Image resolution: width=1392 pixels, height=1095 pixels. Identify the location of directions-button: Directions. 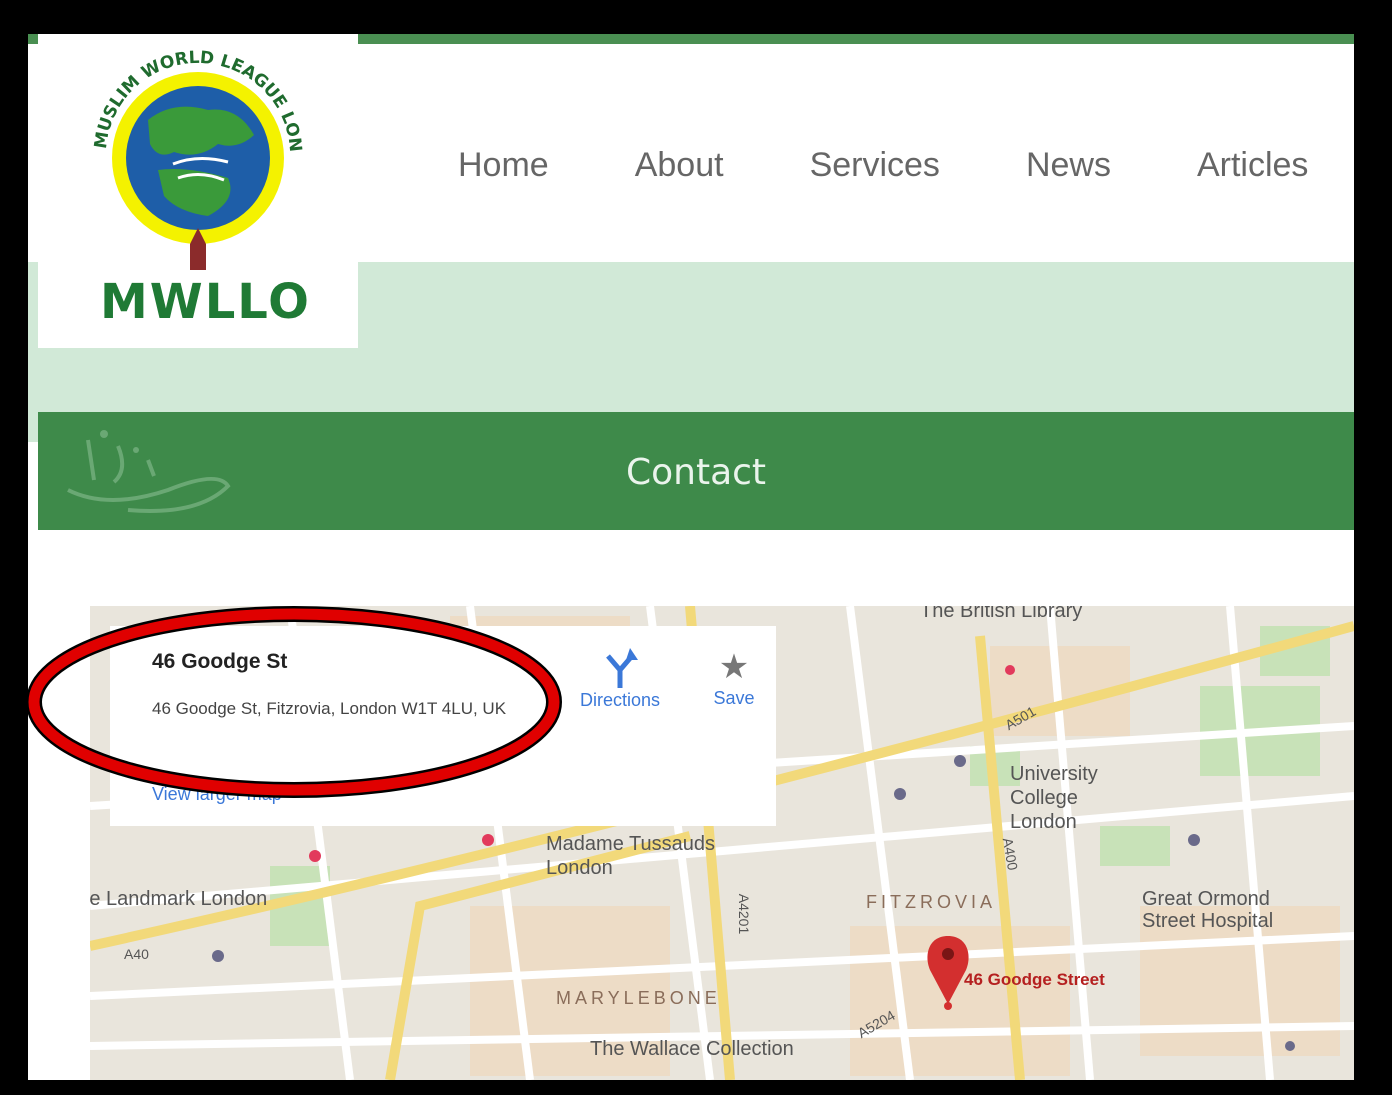
(620, 686).